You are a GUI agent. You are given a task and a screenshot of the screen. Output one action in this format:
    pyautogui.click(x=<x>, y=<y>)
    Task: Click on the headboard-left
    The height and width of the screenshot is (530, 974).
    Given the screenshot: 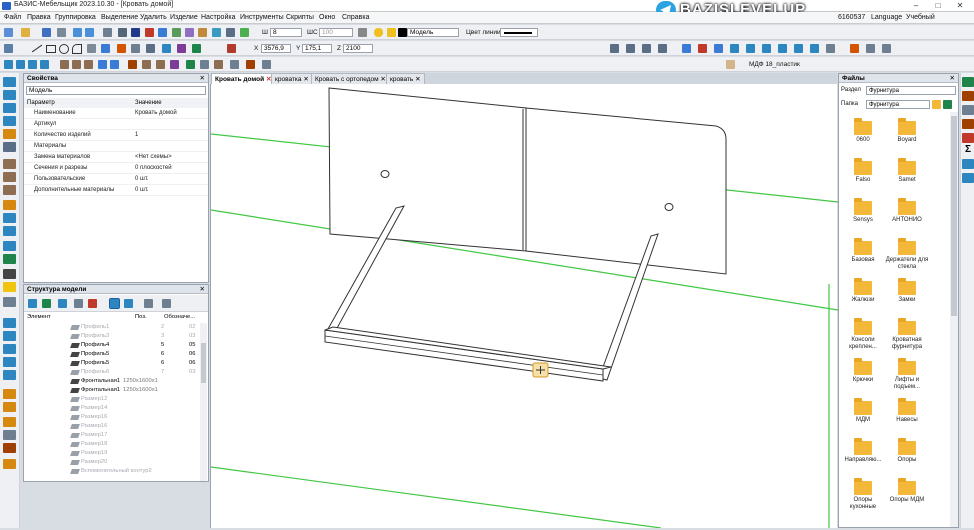 What is the action you would take?
    pyautogui.click(x=427, y=169)
    